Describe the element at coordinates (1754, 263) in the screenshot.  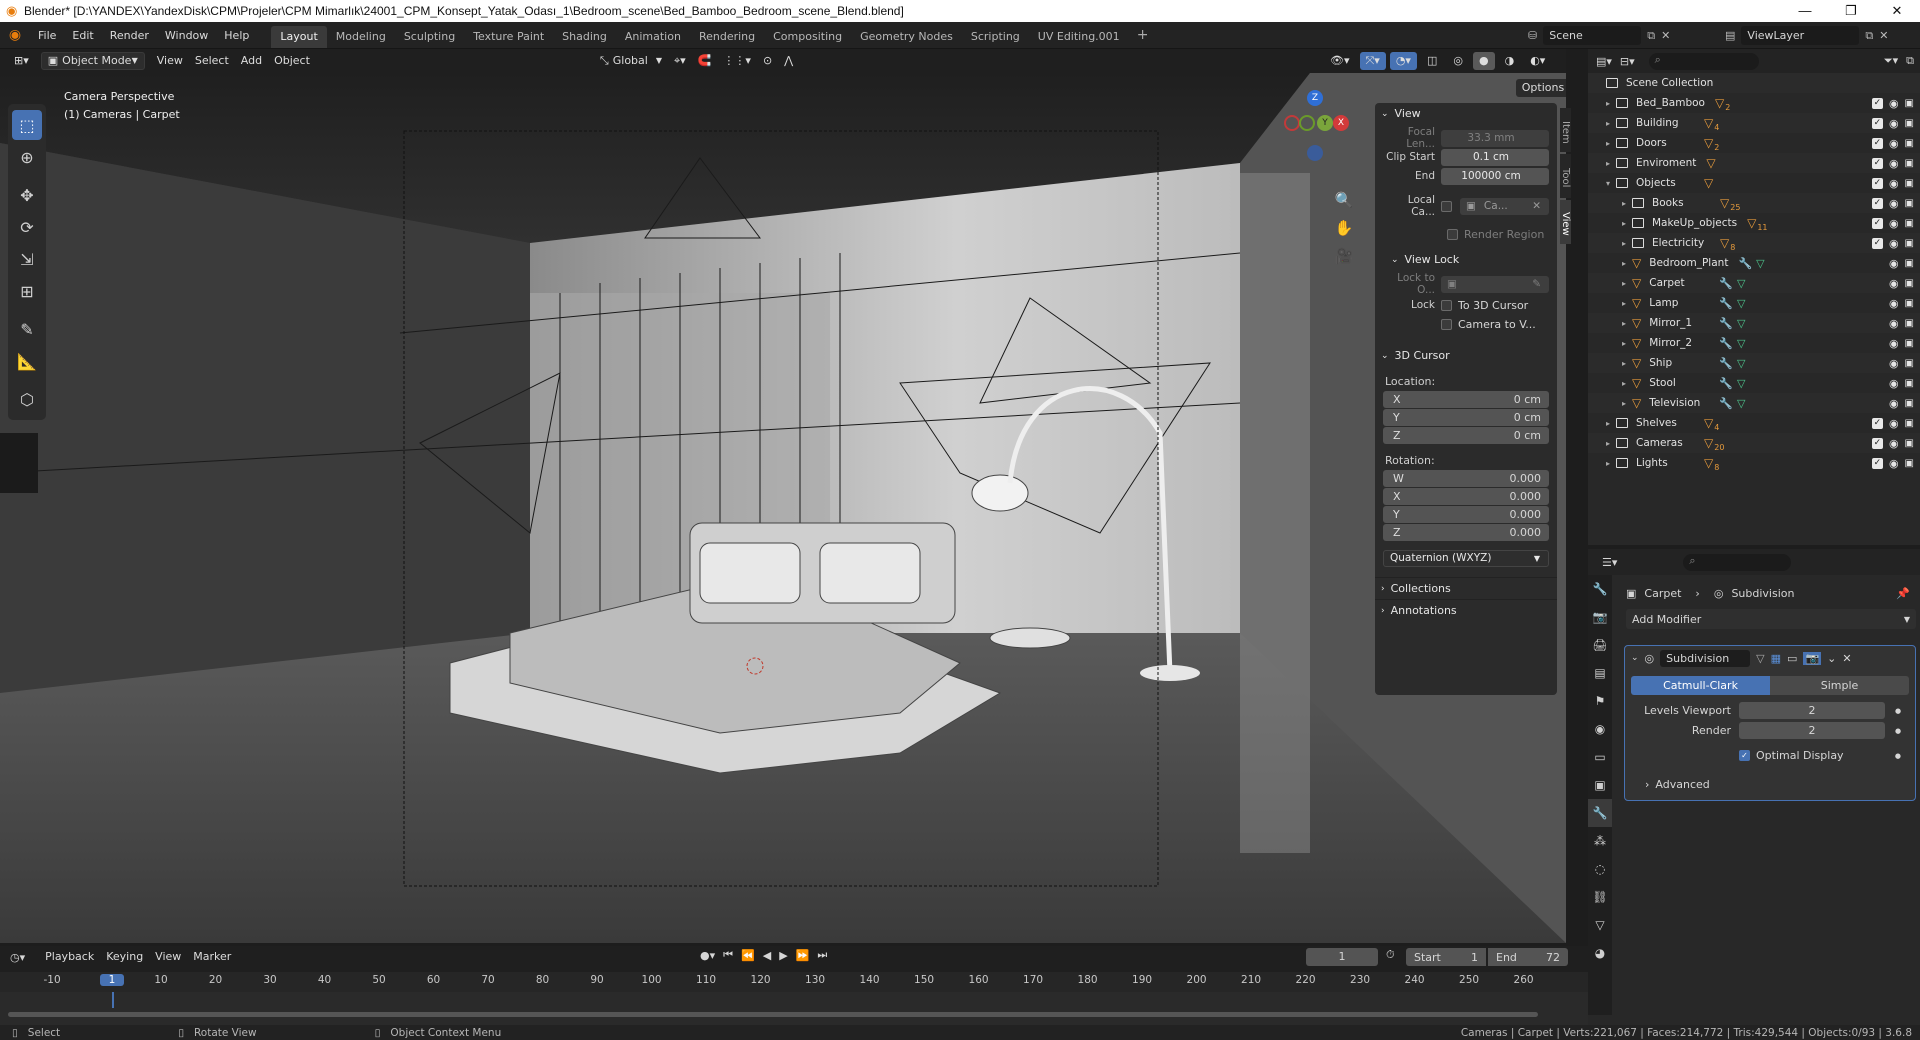
I see `outliner-row-bedroom-plant: ▸ ▽ Bedroom_Plant 🔧 ▽ ◉ ▣` at that location.